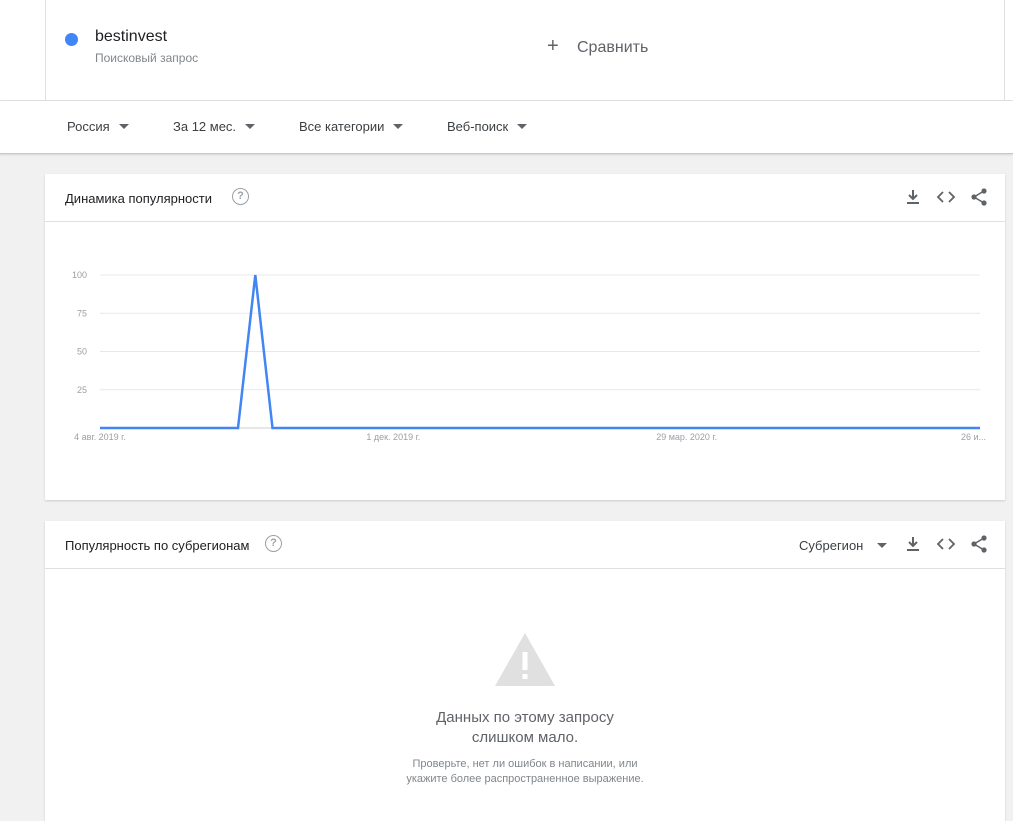 Image resolution: width=1013 pixels, height=821 pixels. Describe the element at coordinates (525, 728) in the screenshot. I see `empty-state-title: Данных по этому запросу слишком мало.` at that location.